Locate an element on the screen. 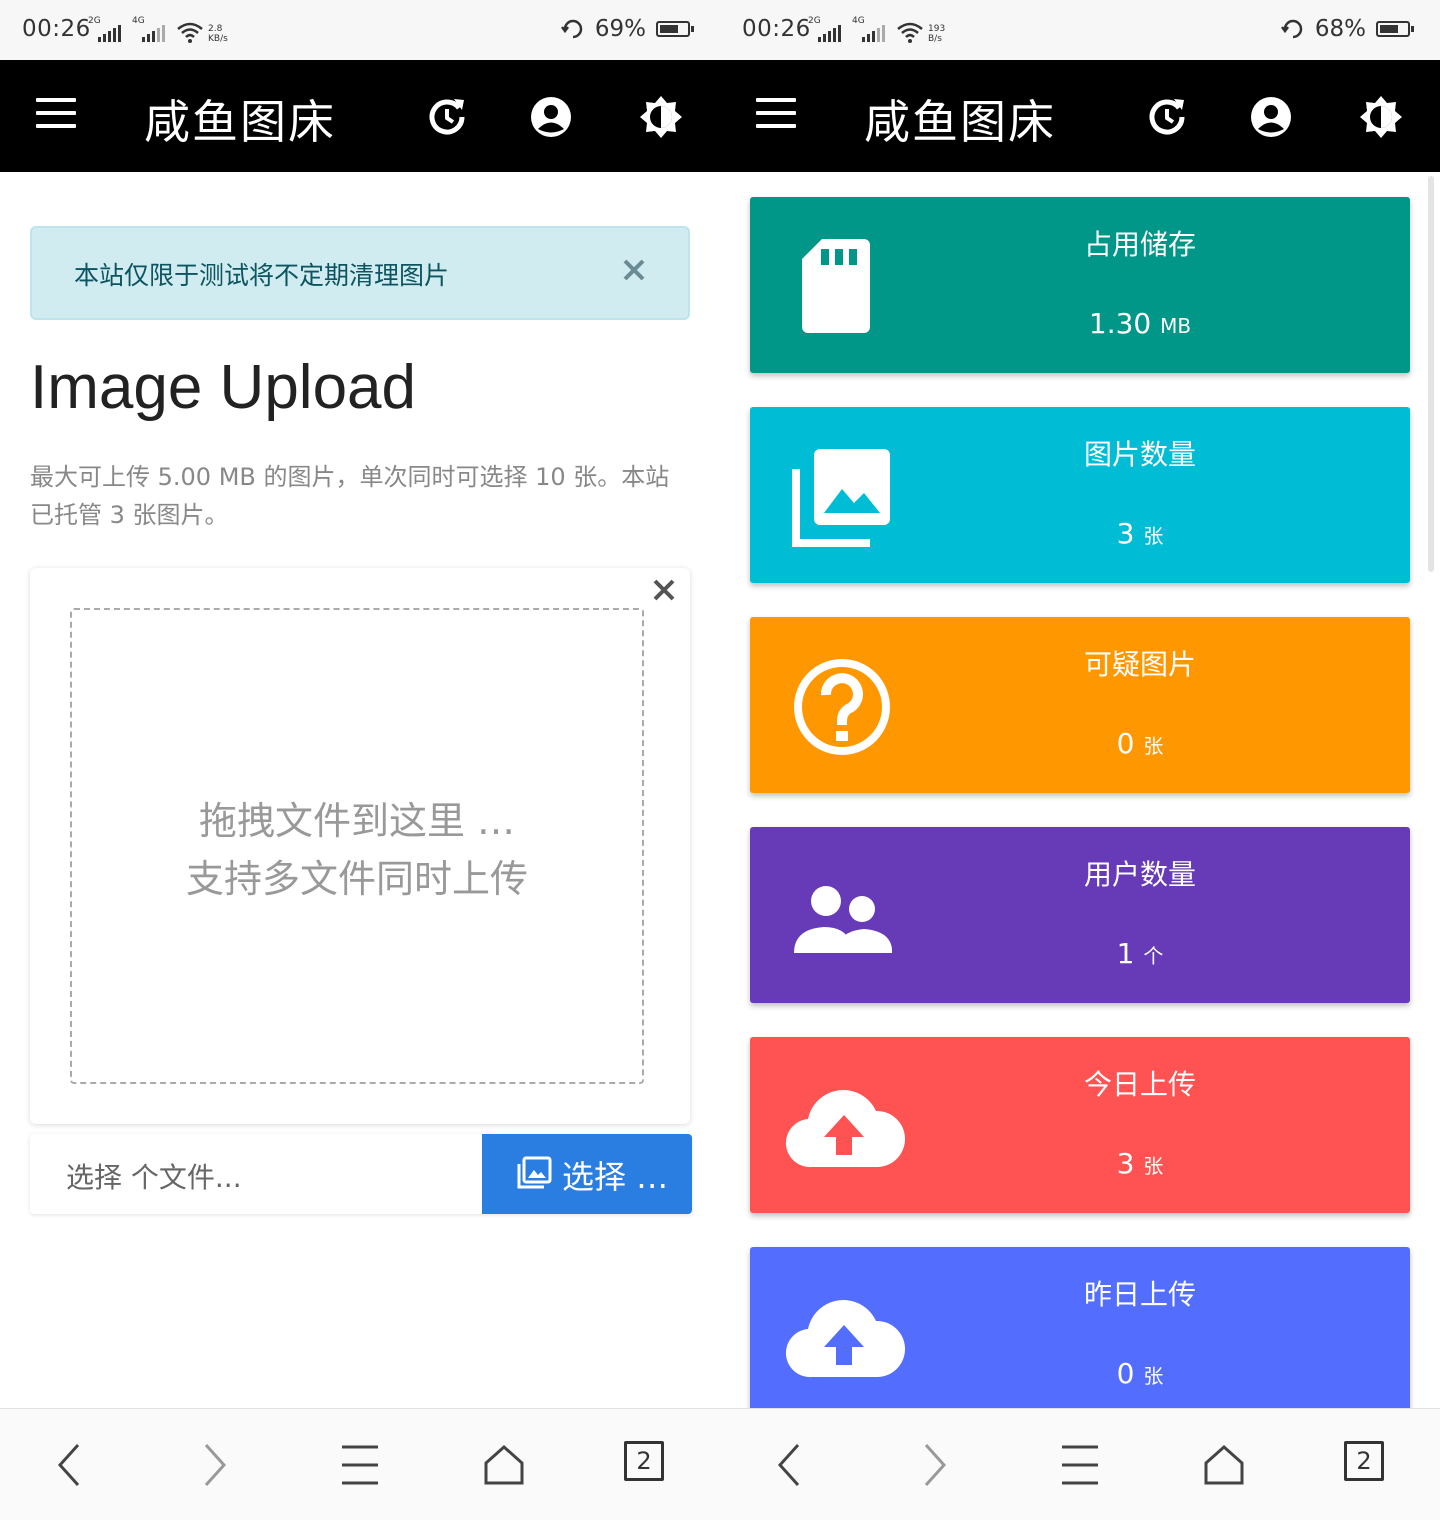 This screenshot has width=1440, height=1520. drop-zone-subhint: 支持多文件同时上传 is located at coordinates (356, 879).